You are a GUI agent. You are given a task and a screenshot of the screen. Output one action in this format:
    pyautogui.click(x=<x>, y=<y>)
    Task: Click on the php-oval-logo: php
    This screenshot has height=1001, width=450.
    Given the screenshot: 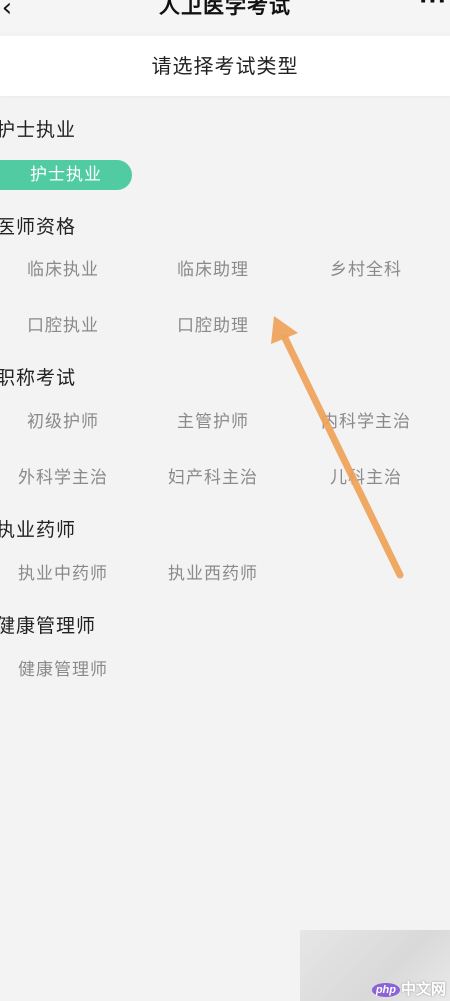 What is the action you would take?
    pyautogui.click(x=385, y=990)
    